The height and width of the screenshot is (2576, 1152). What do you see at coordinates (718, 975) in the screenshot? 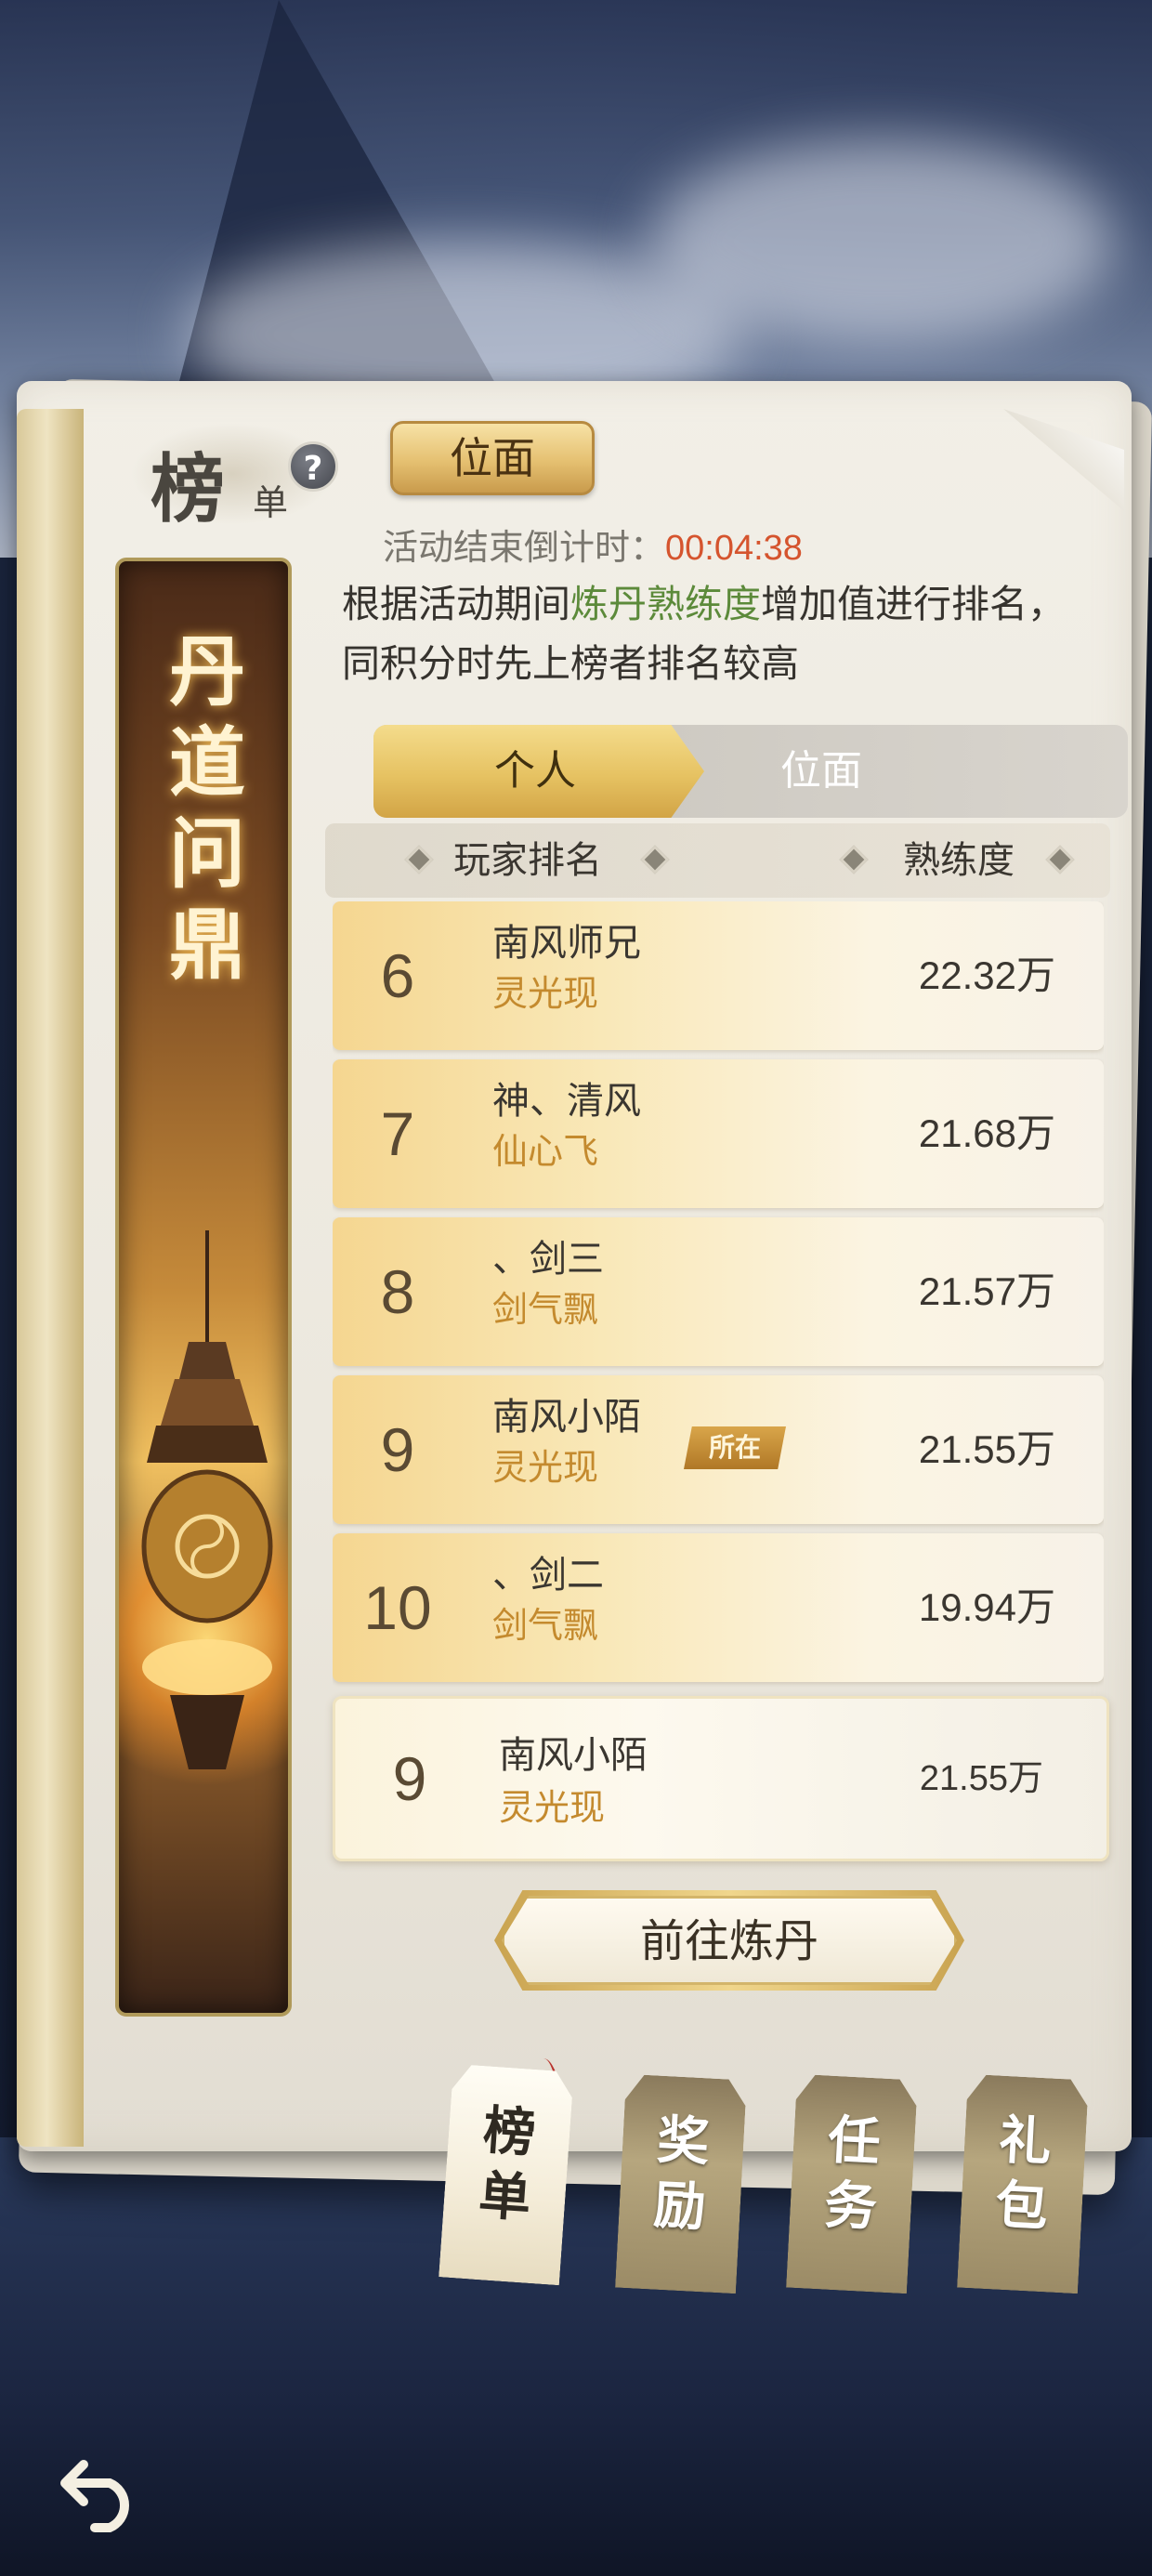
I see `table-row: 6 南风师兄 灵光现 22.32万` at bounding box center [718, 975].